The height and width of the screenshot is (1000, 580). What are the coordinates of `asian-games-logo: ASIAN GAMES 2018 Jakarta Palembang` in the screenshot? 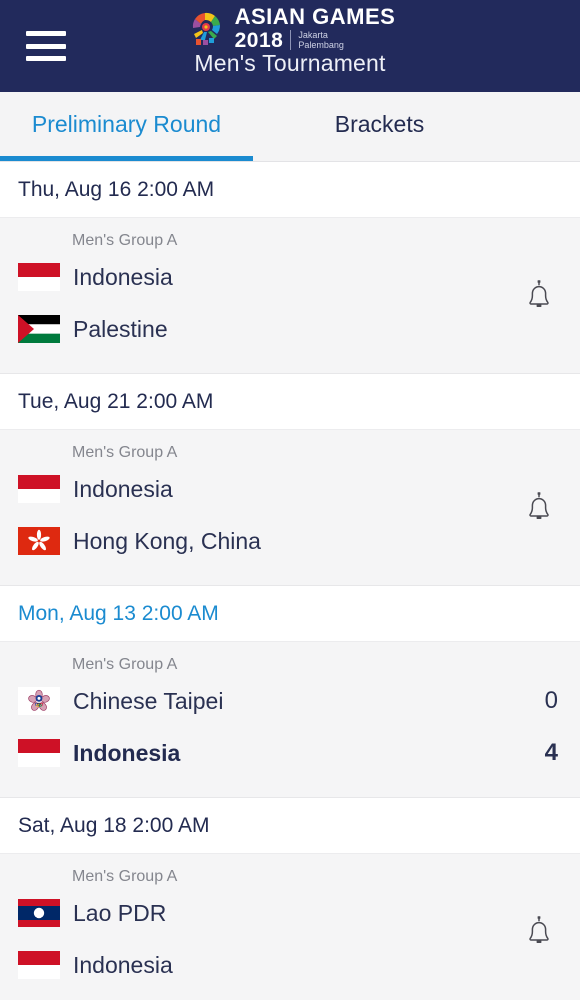 It's located at (290, 27).